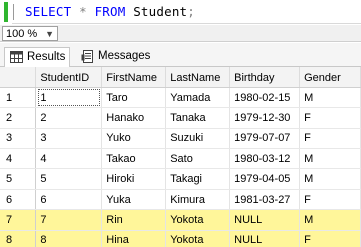 The width and height of the screenshot is (361, 247). What do you see at coordinates (18, 139) in the screenshot?
I see `row-number: 3` at bounding box center [18, 139].